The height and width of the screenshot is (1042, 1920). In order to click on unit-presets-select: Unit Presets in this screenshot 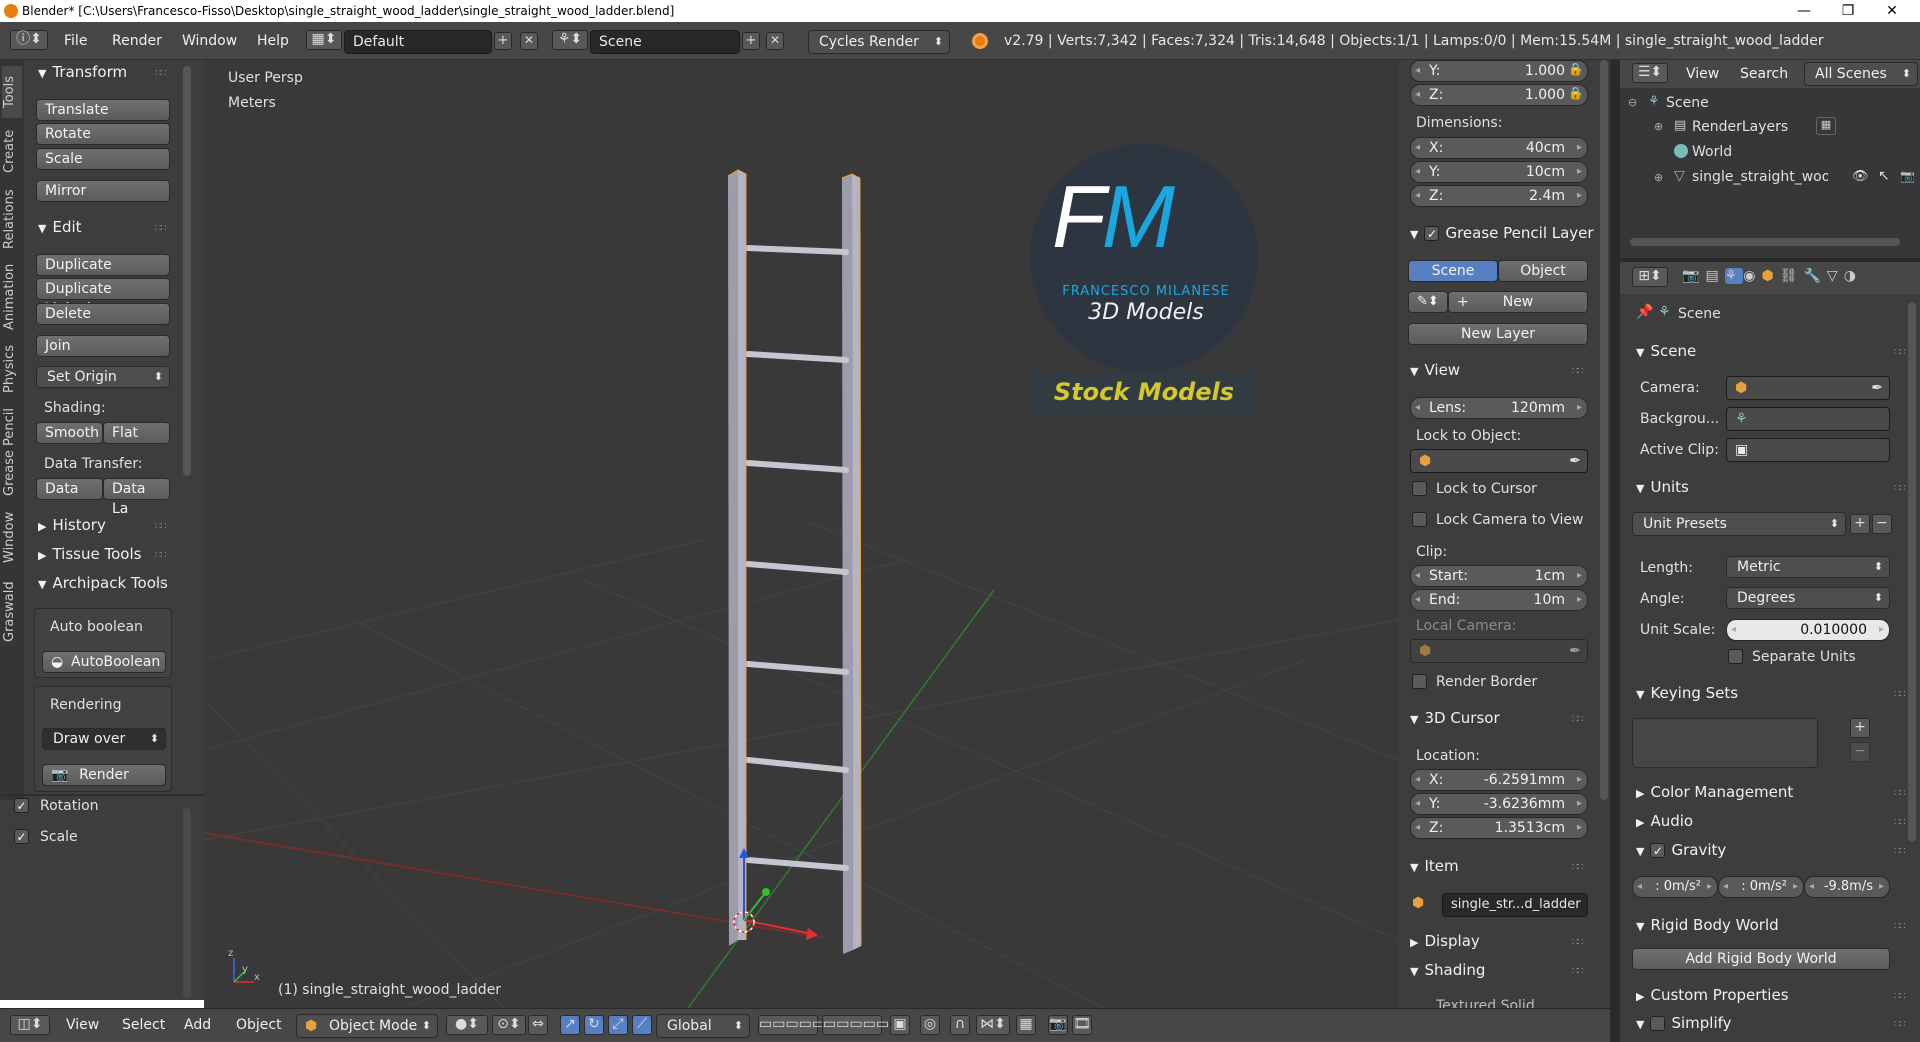, I will do `click(1739, 524)`.